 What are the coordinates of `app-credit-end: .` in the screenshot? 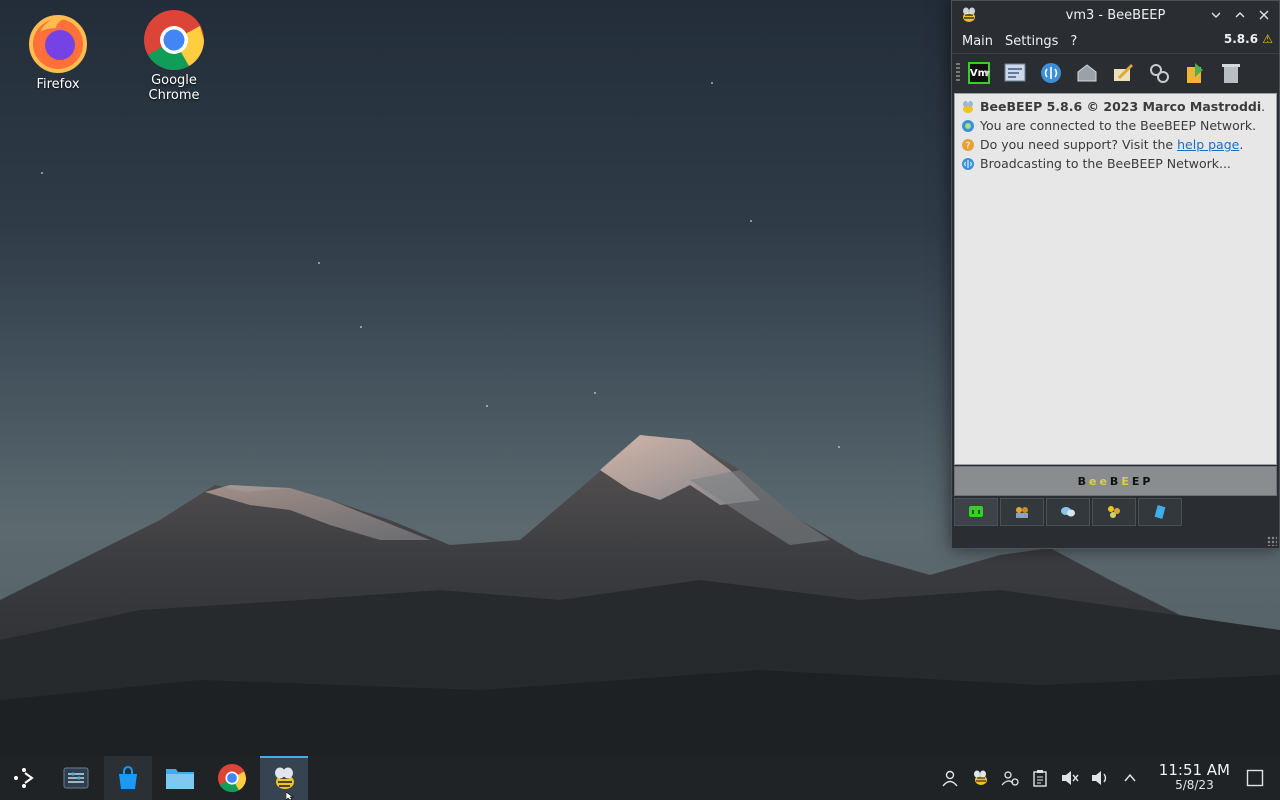 It's located at (1263, 106).